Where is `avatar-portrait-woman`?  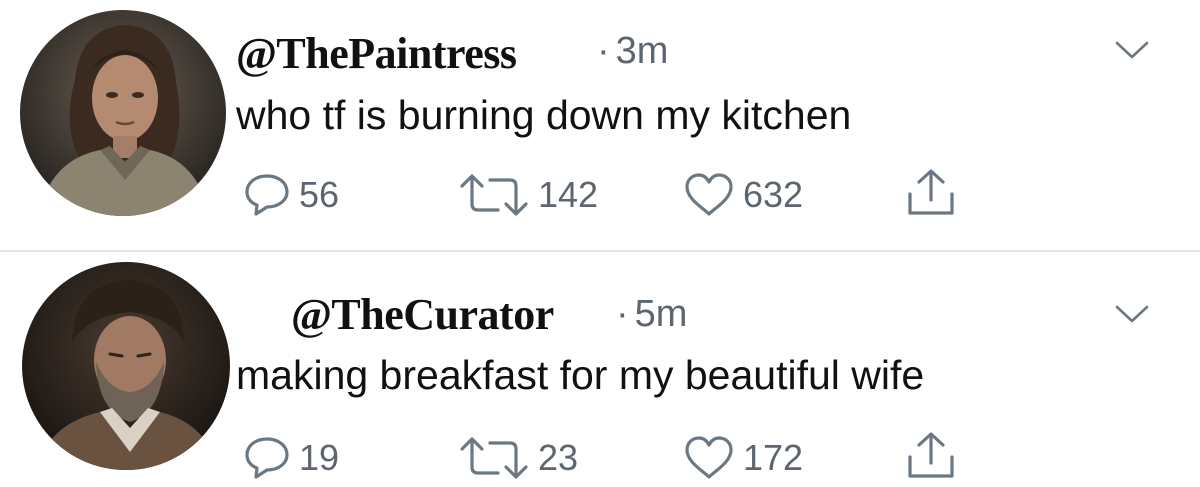
avatar-portrait-woman is located at coordinates (123, 113).